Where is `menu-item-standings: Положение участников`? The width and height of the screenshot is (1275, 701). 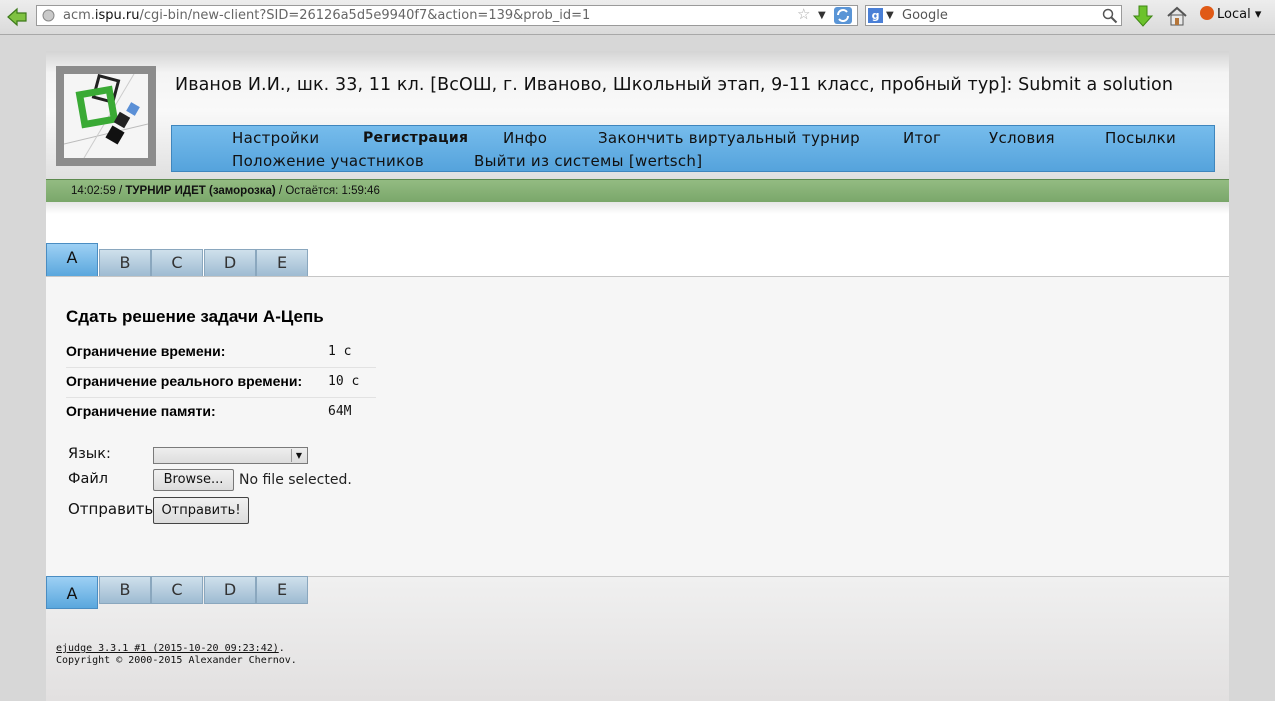 menu-item-standings: Положение участников is located at coordinates (328, 161).